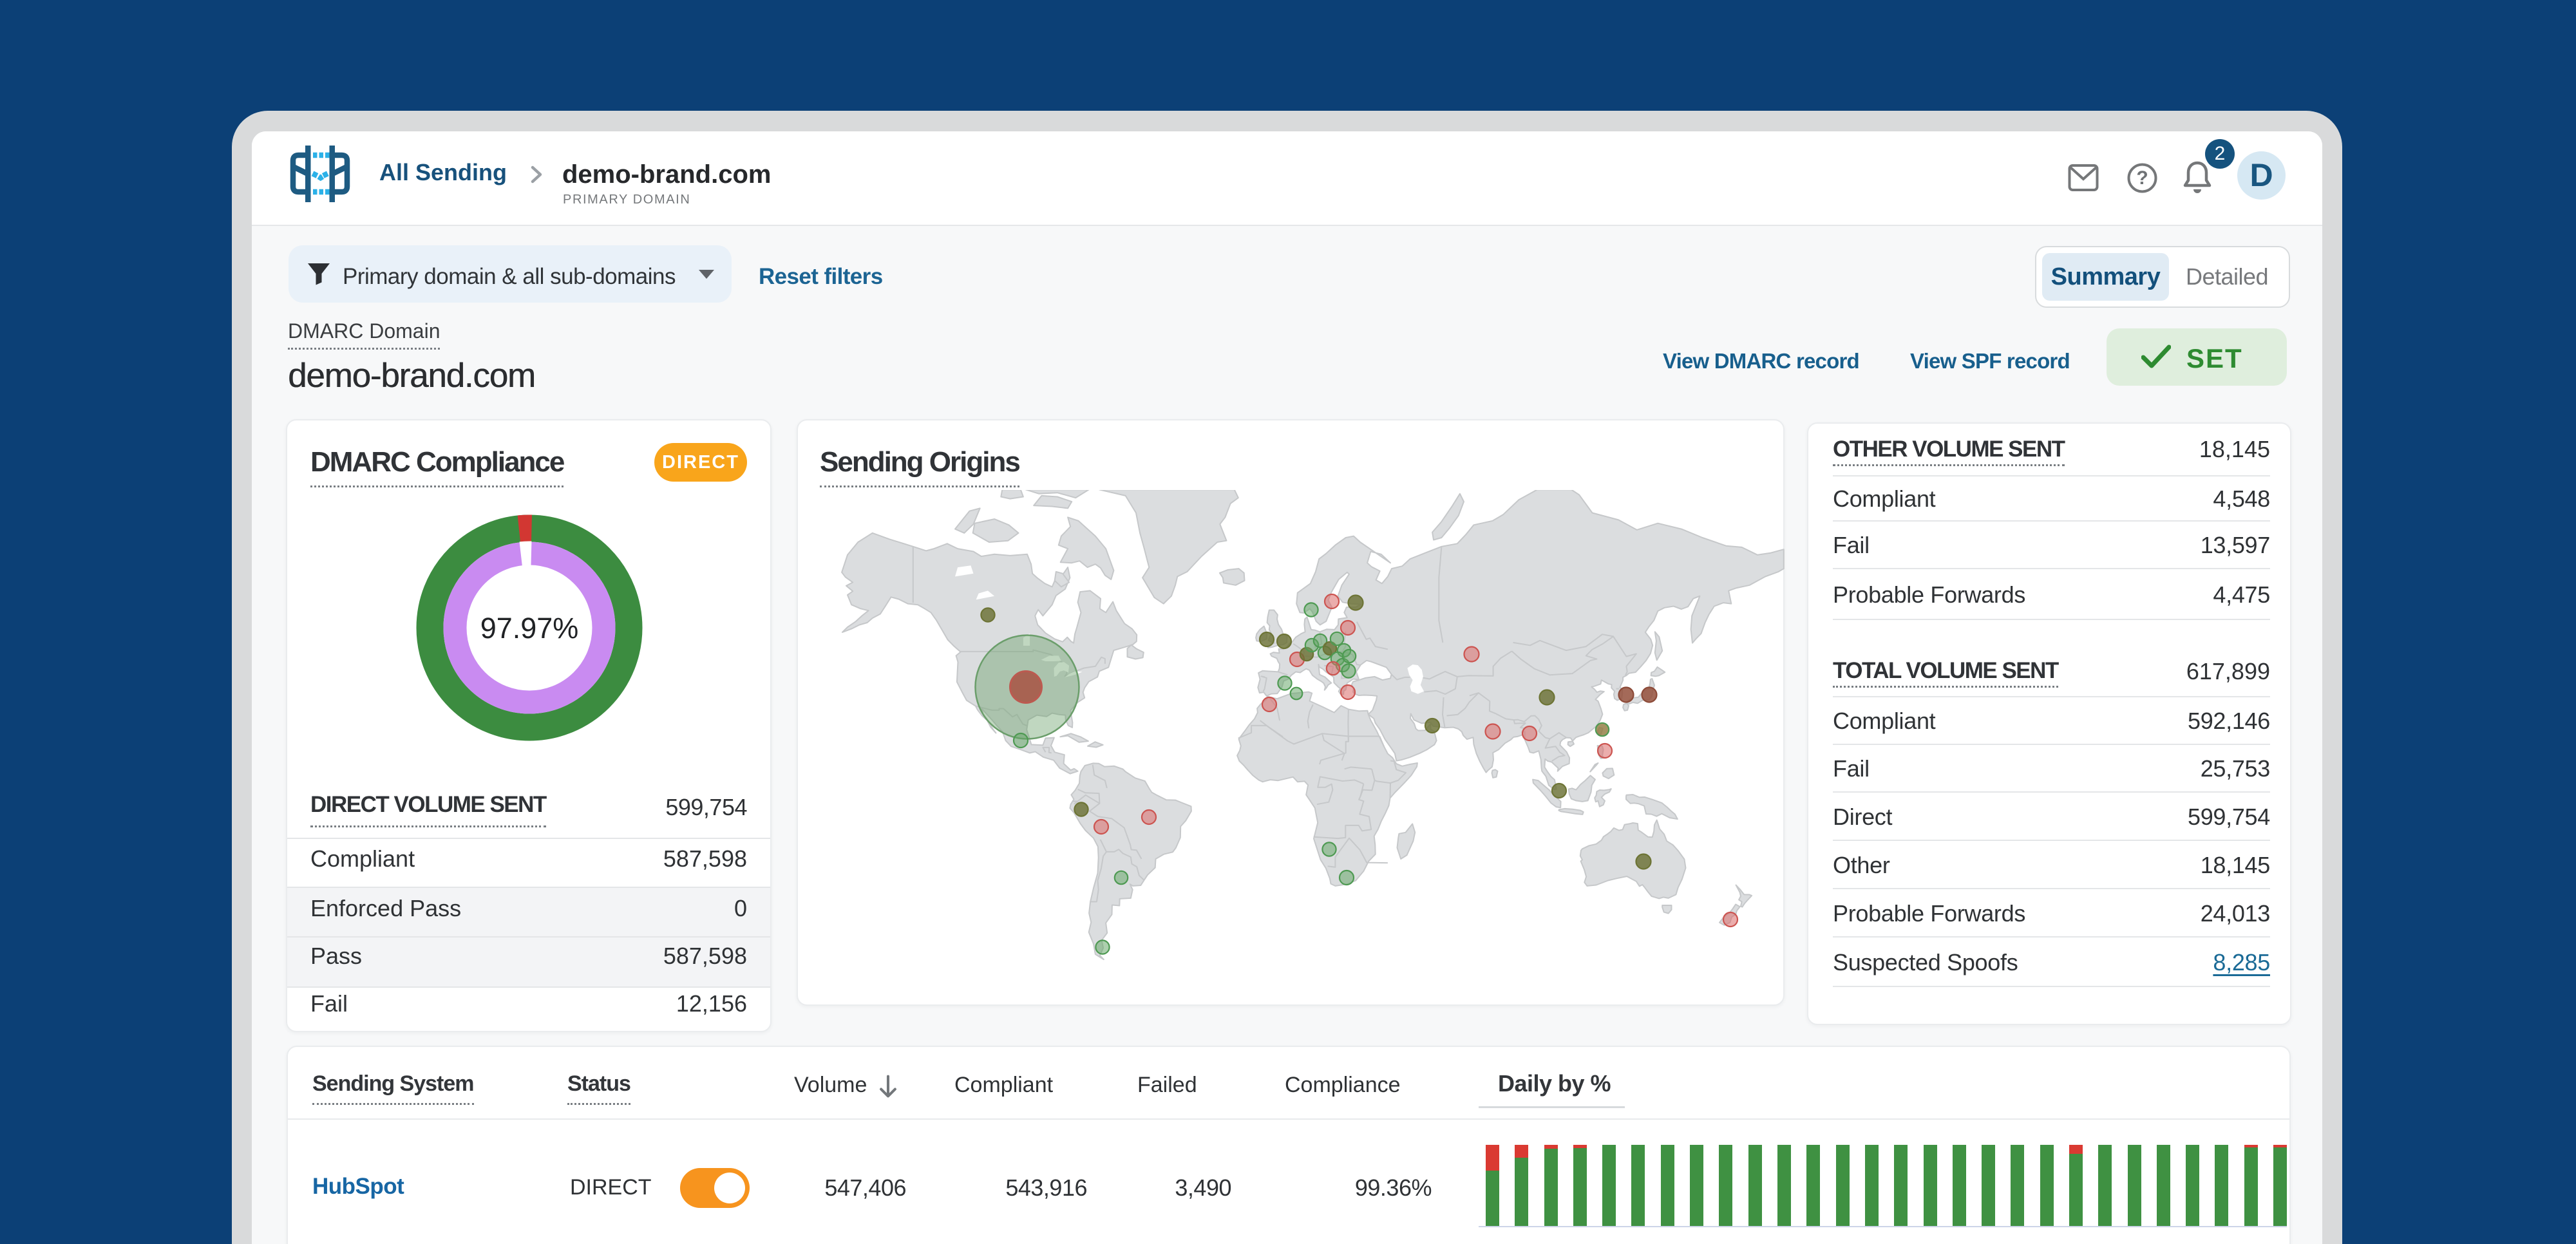 The width and height of the screenshot is (2576, 1244). I want to click on svg-text: 97.97%, so click(529, 628).